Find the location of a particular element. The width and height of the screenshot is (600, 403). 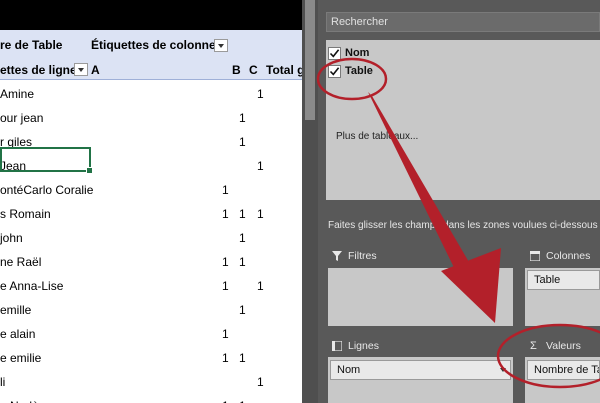

column-header-c: C is located at coordinates (253, 70).